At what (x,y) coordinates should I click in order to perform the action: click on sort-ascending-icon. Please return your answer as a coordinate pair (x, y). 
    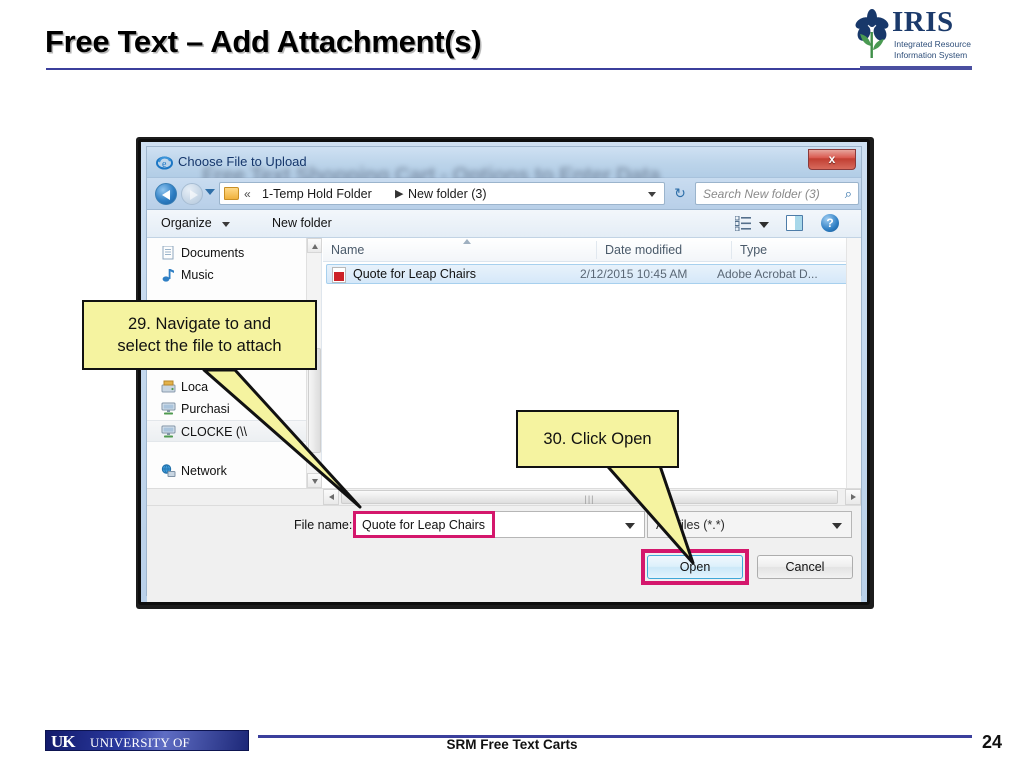
    Looking at the image, I should click on (467, 241).